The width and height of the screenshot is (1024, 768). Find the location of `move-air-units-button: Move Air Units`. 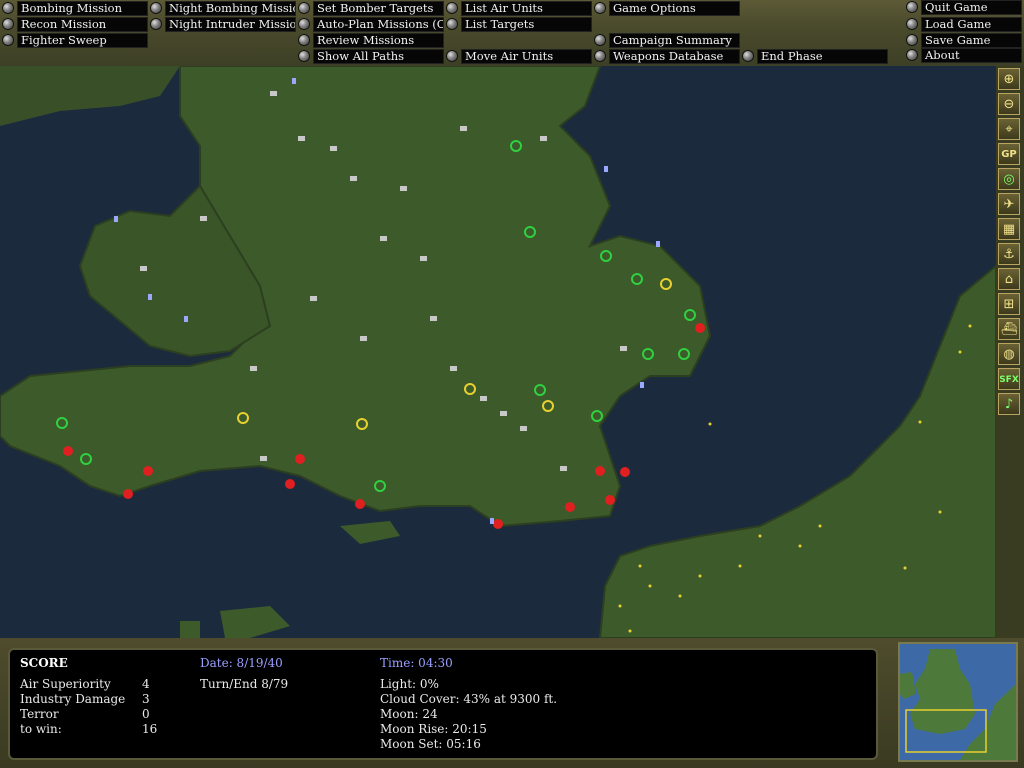

move-air-units-button: Move Air Units is located at coordinates (518, 56).